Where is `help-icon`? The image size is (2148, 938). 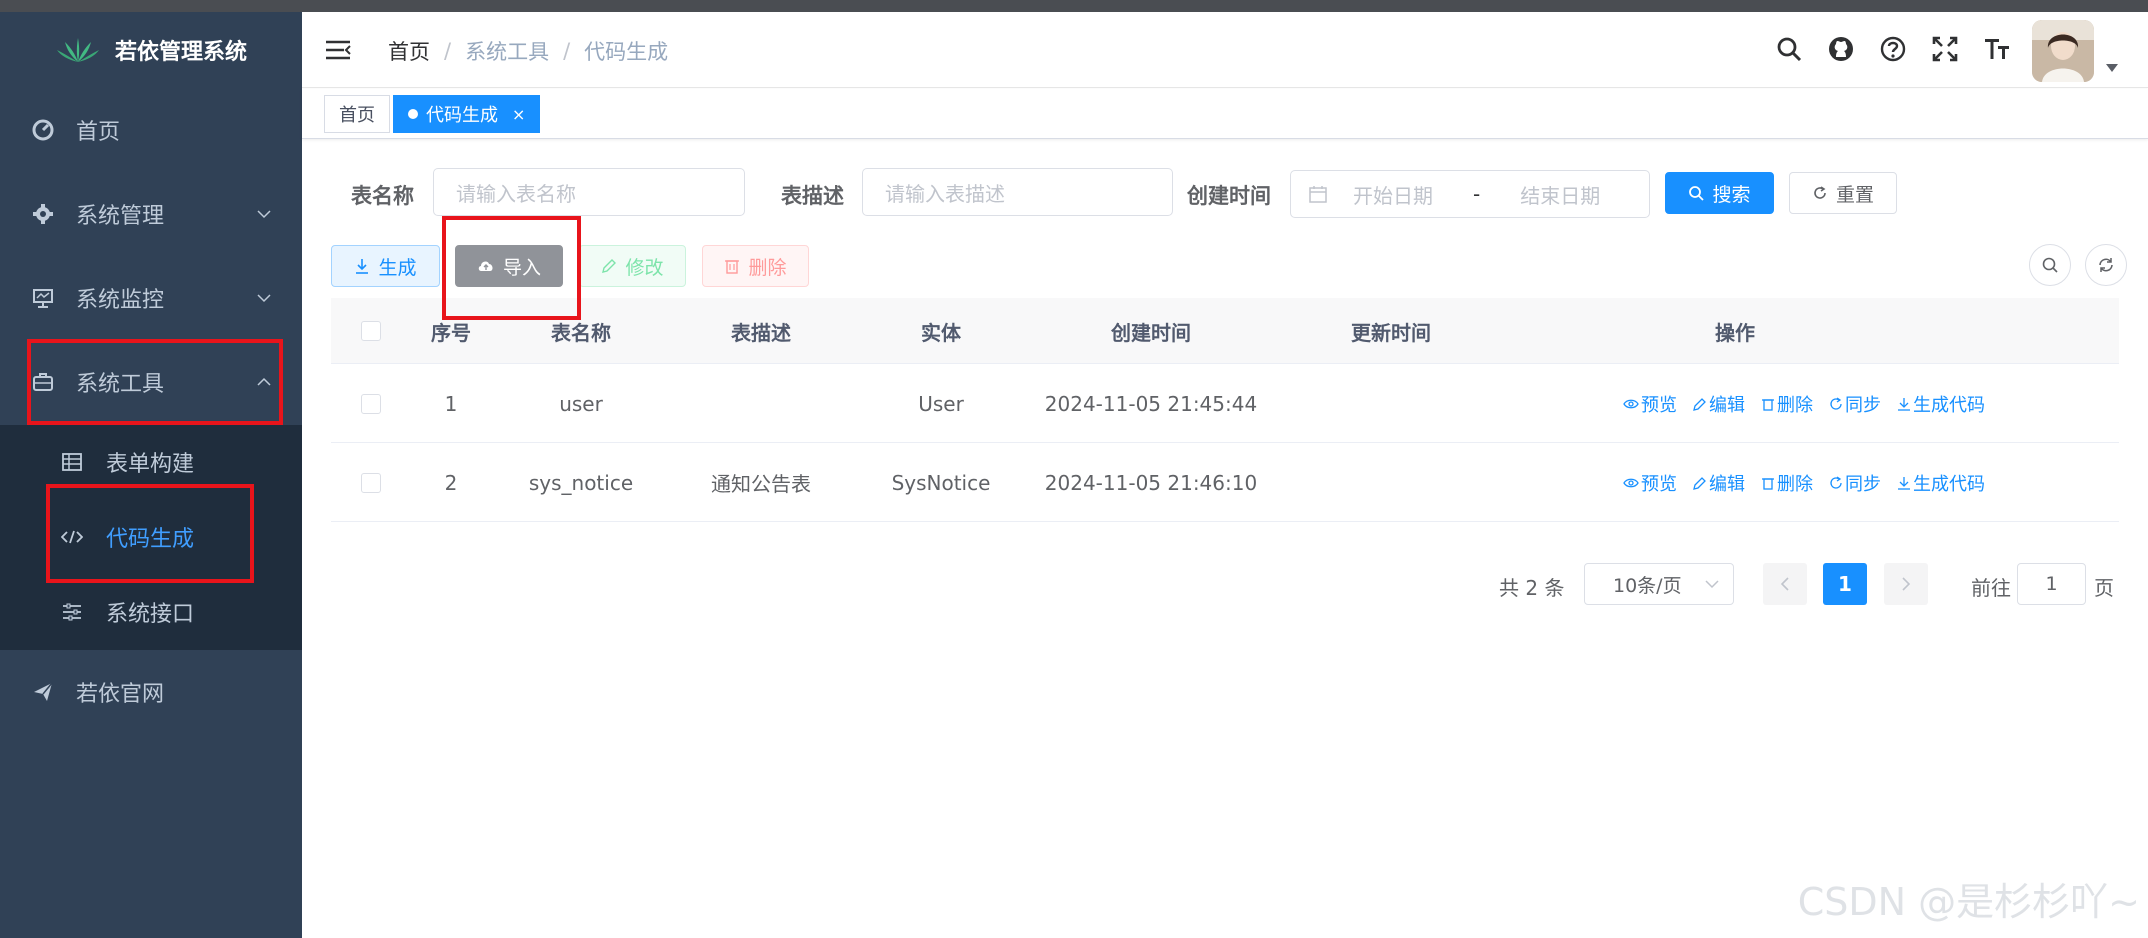
help-icon is located at coordinates (1893, 49).